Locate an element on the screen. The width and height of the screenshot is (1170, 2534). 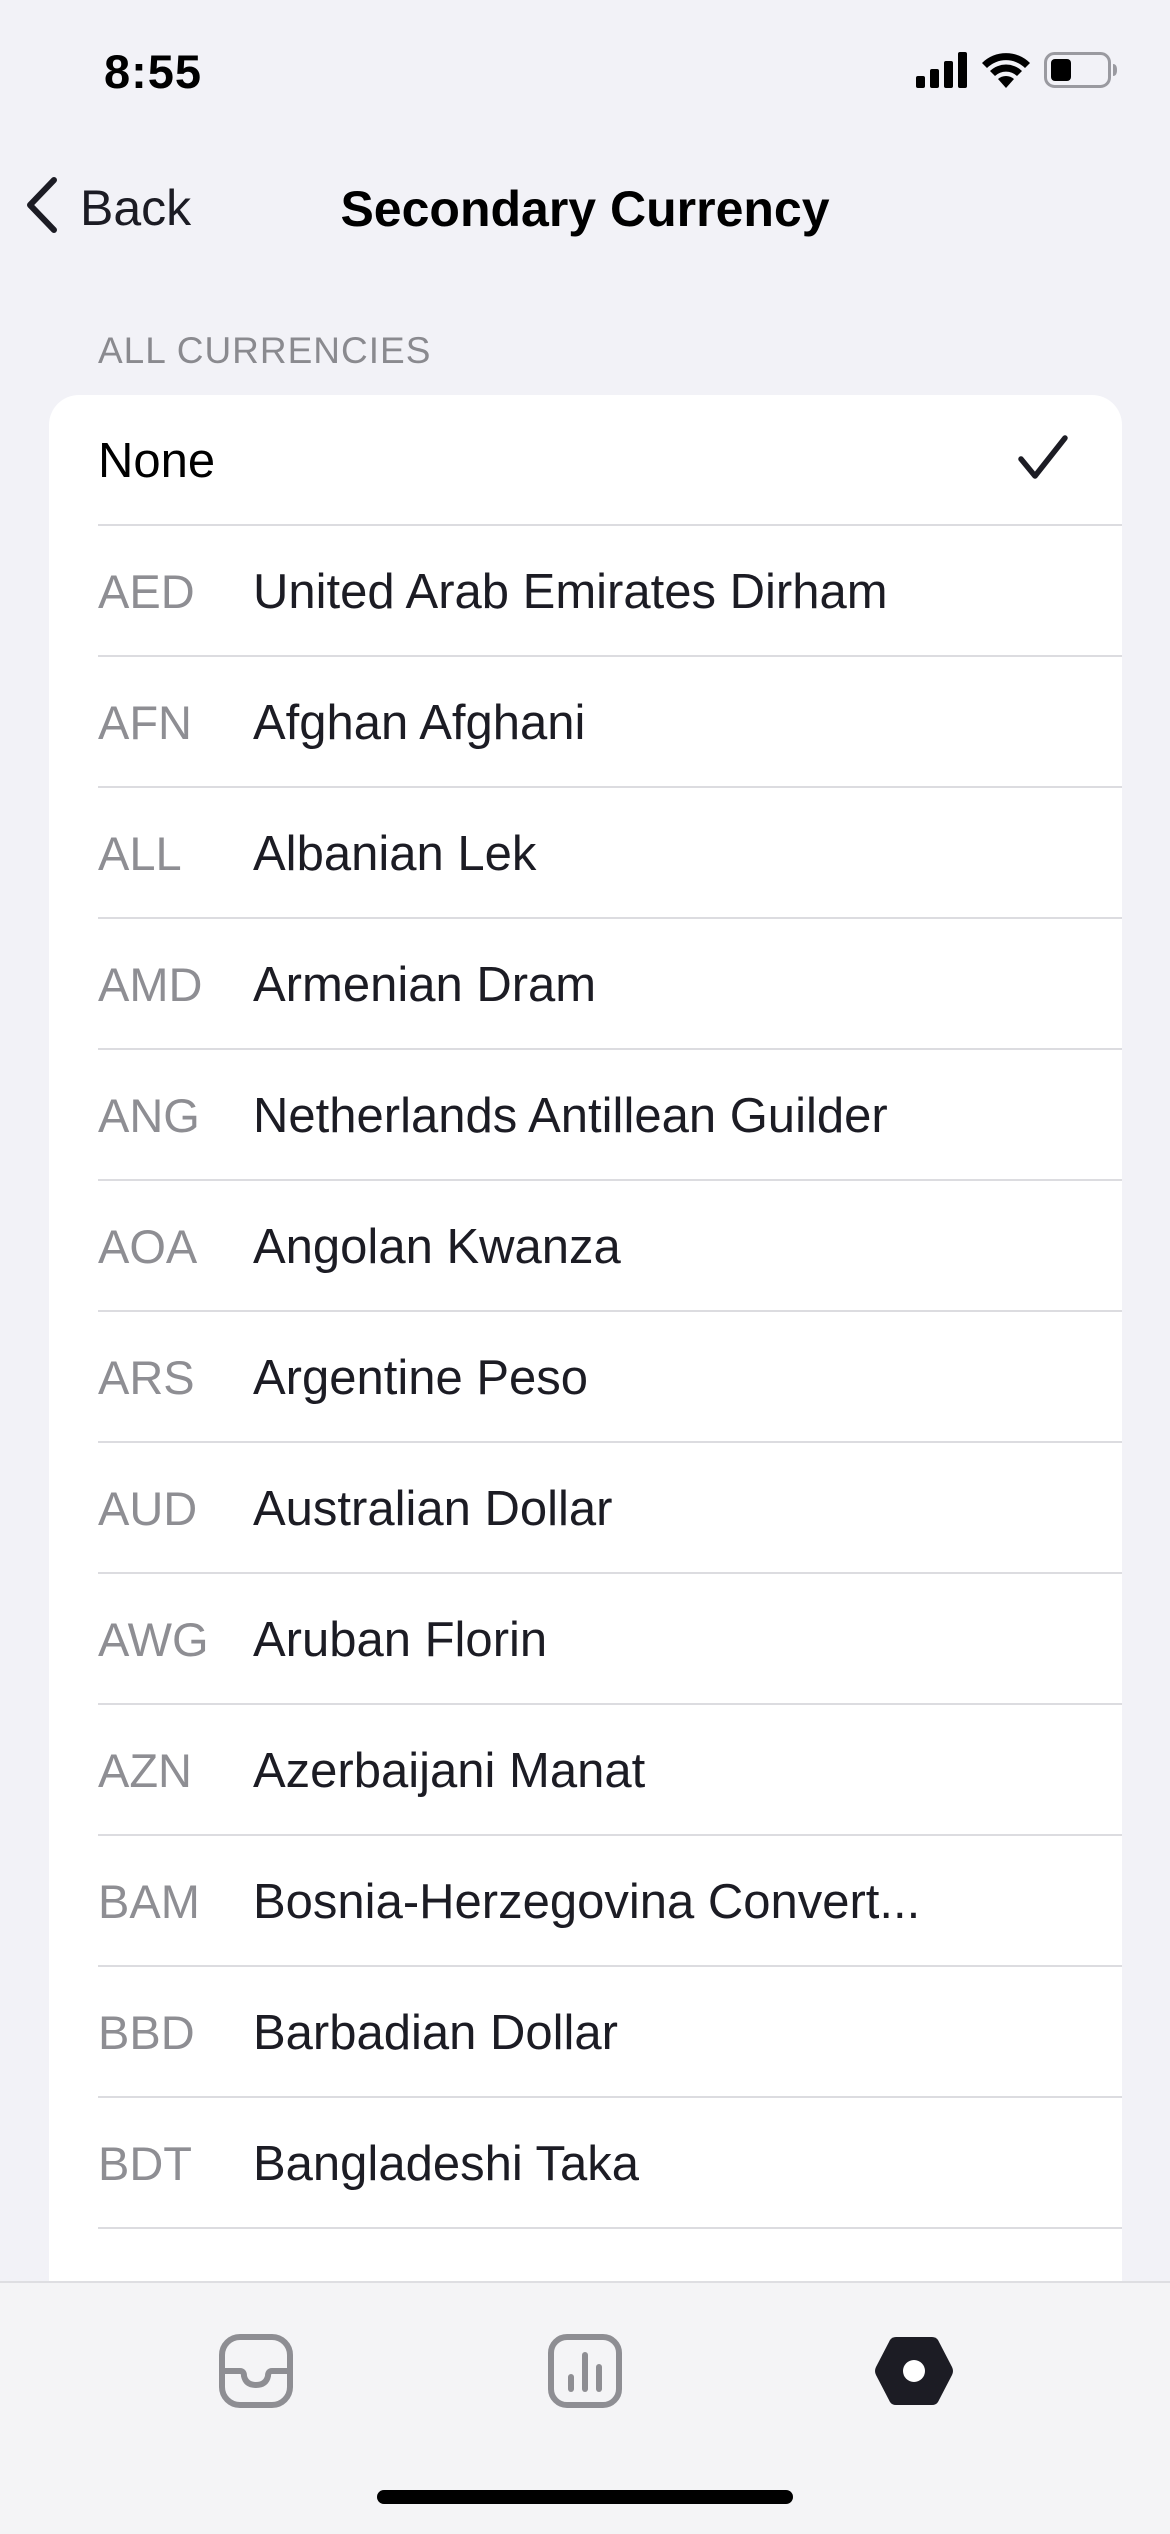
currency-name: Armenian Dram is located at coordinates (425, 984).